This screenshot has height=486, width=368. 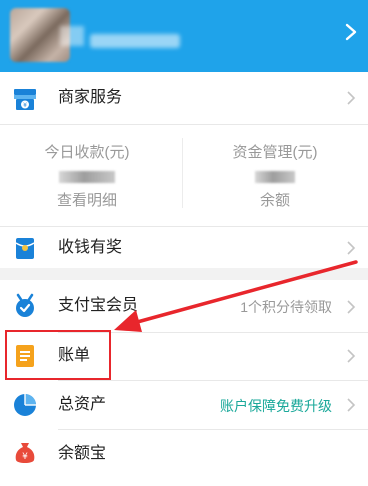 I want to click on funds-management-panel: 资金管理(元) 余额, so click(x=275, y=177).